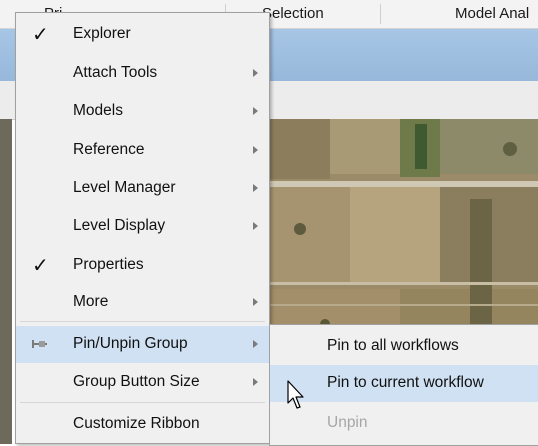 Image resolution: width=538 pixels, height=446 pixels. I want to click on menu-item-attach-tools: Attach Tools, so click(142, 73).